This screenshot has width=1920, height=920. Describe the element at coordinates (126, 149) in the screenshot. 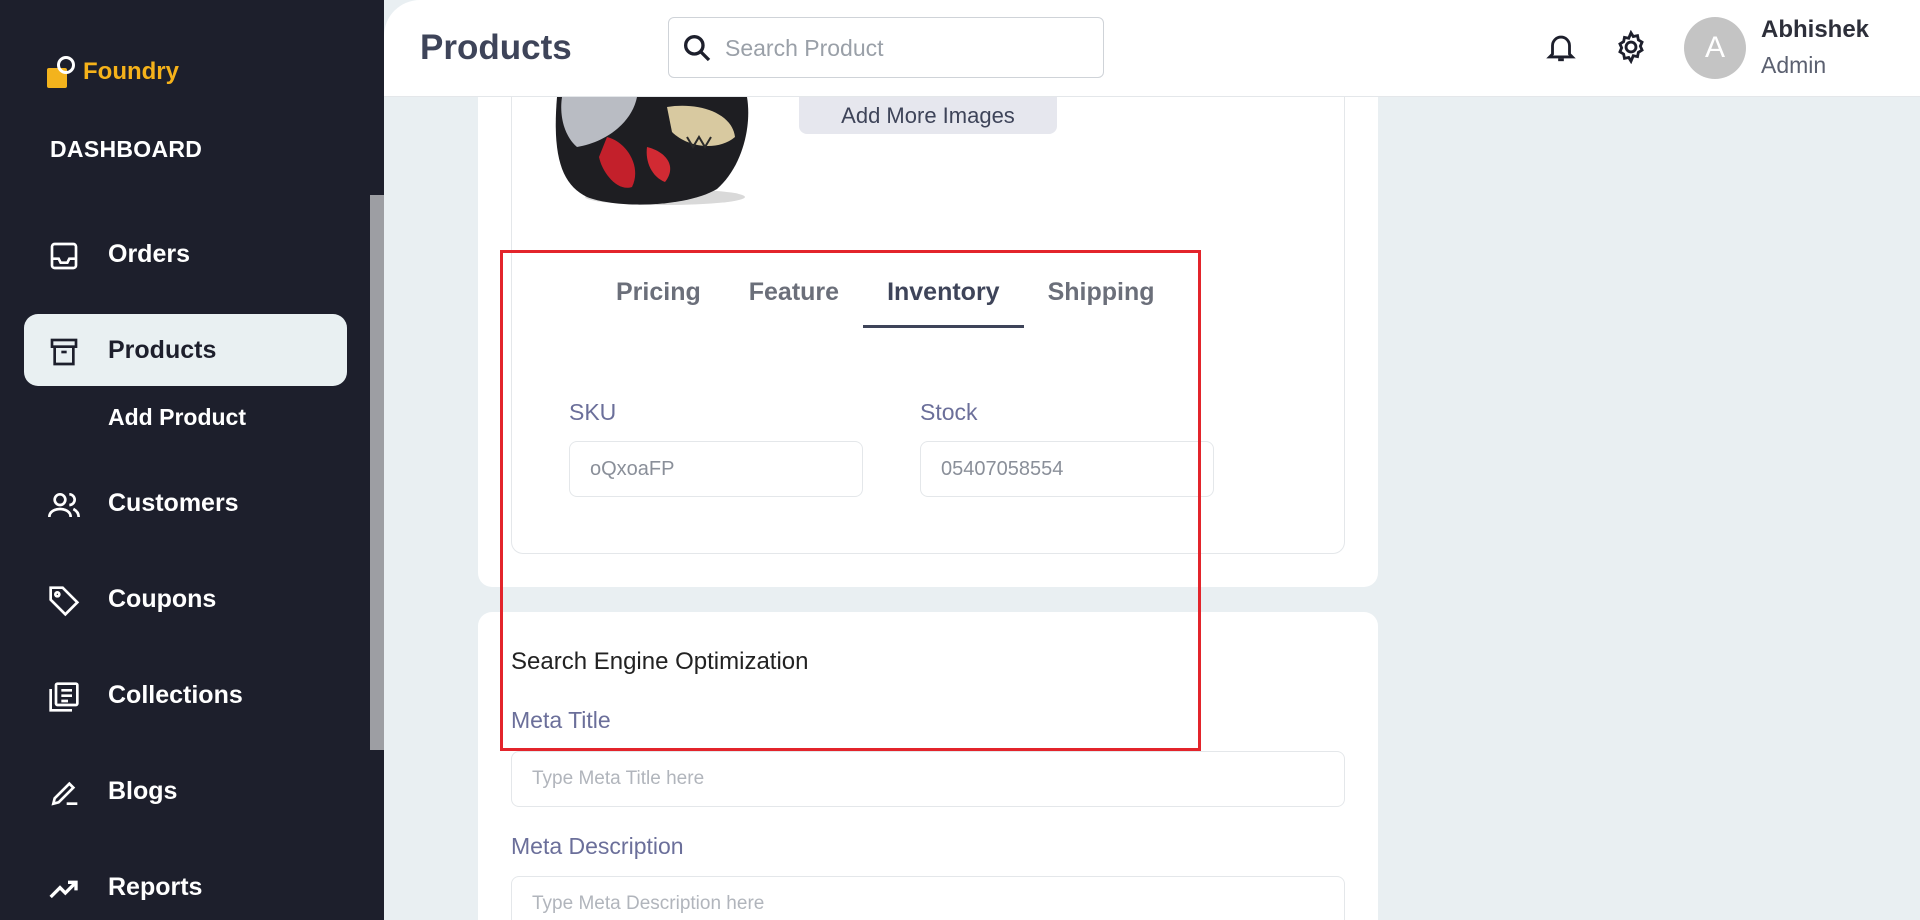

I see `dashboard-section-label: DASHBOARD` at that location.